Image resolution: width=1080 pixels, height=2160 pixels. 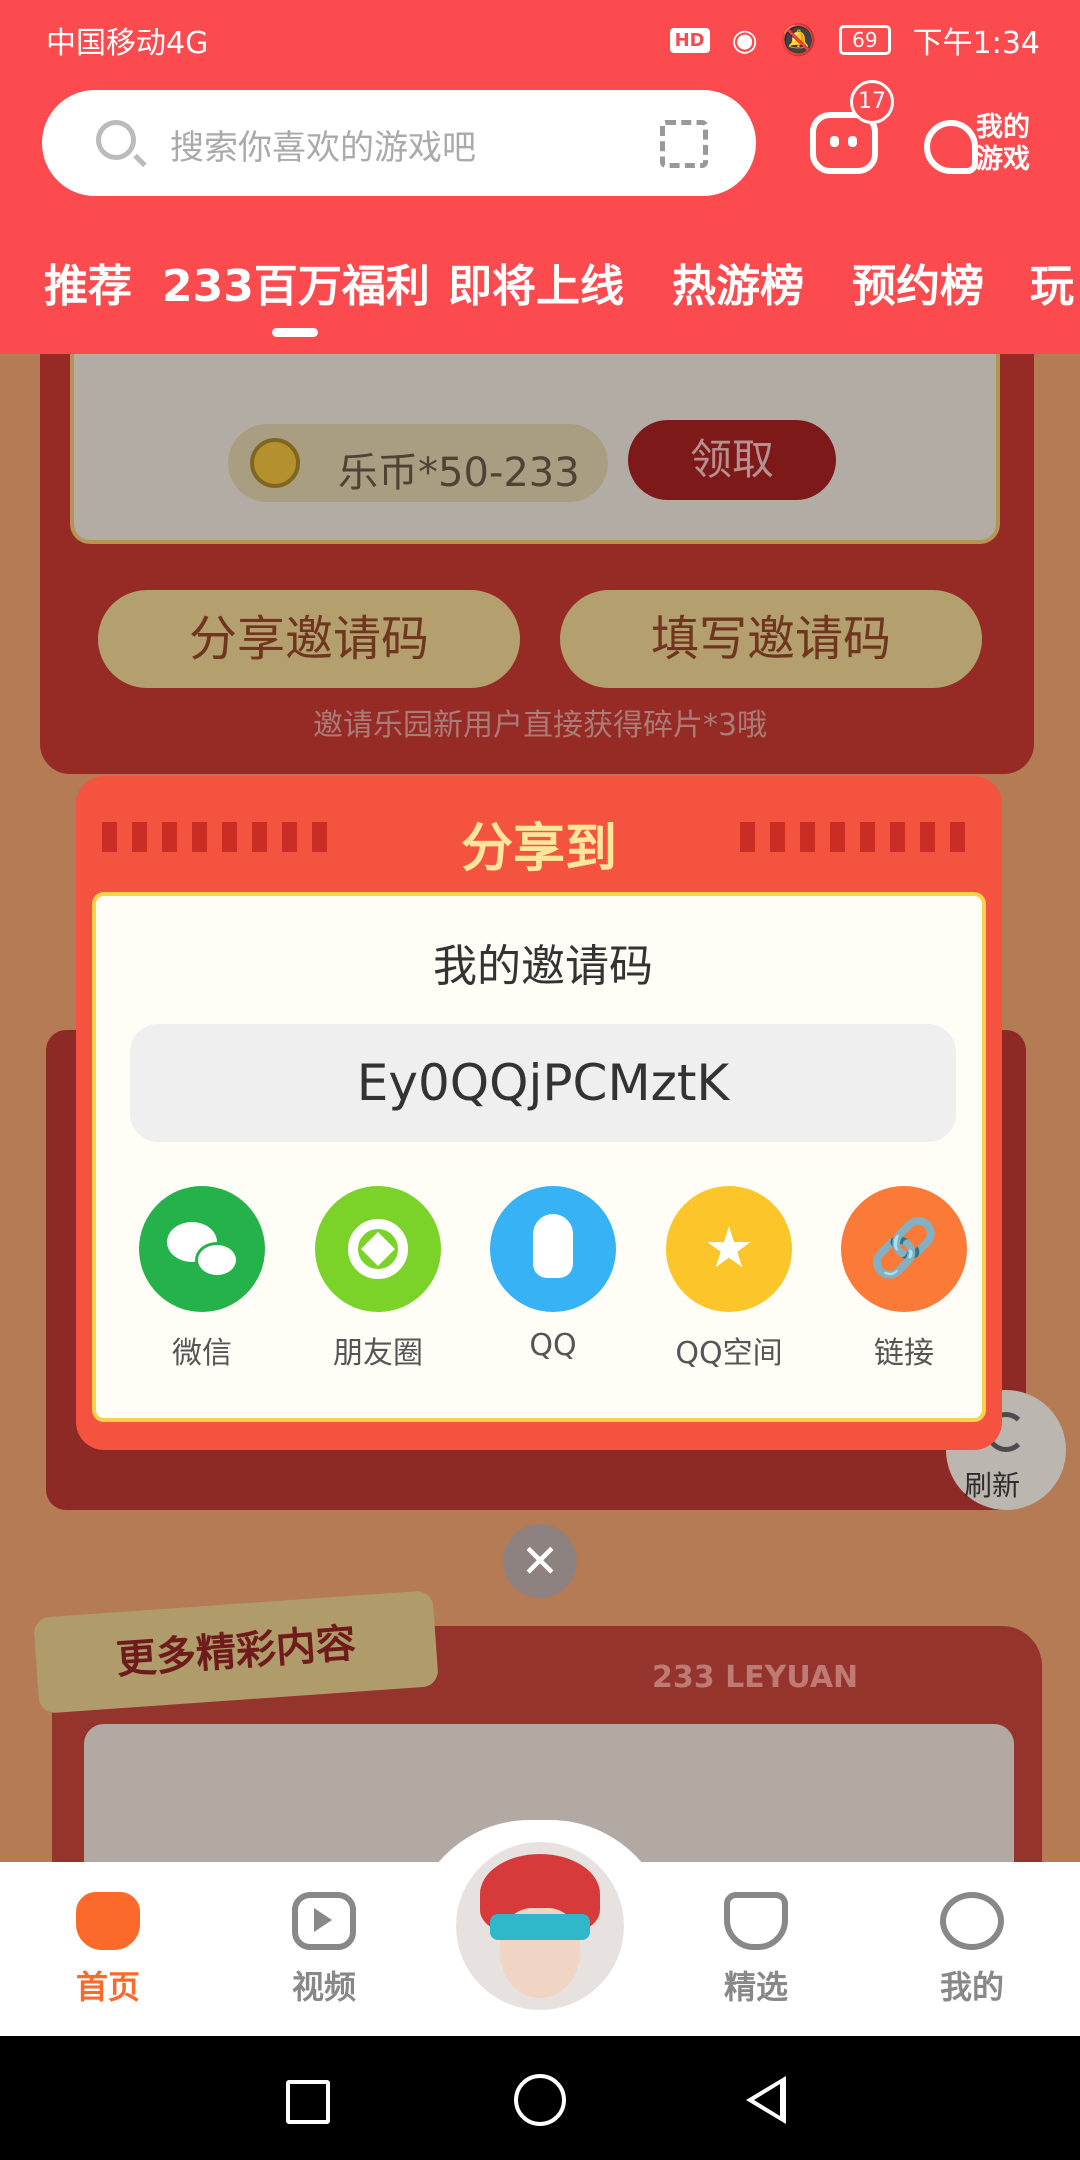 What do you see at coordinates (729, 1353) in the screenshot?
I see `share-qzone-label: QQ空间` at bounding box center [729, 1353].